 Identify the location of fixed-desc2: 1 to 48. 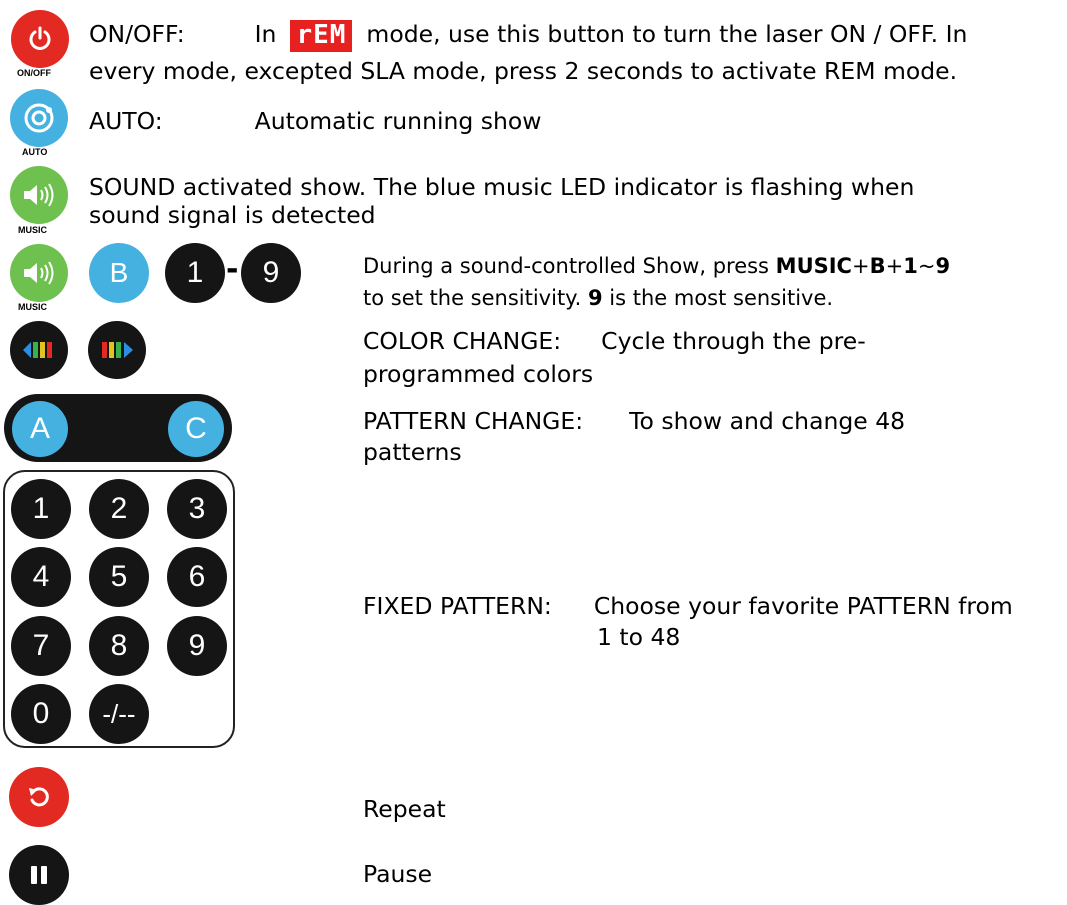
(639, 637).